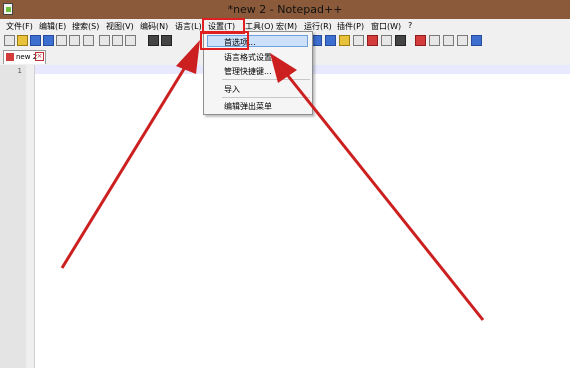  What do you see at coordinates (27, 57) in the screenshot?
I see `tab-label: new 2` at bounding box center [27, 57].